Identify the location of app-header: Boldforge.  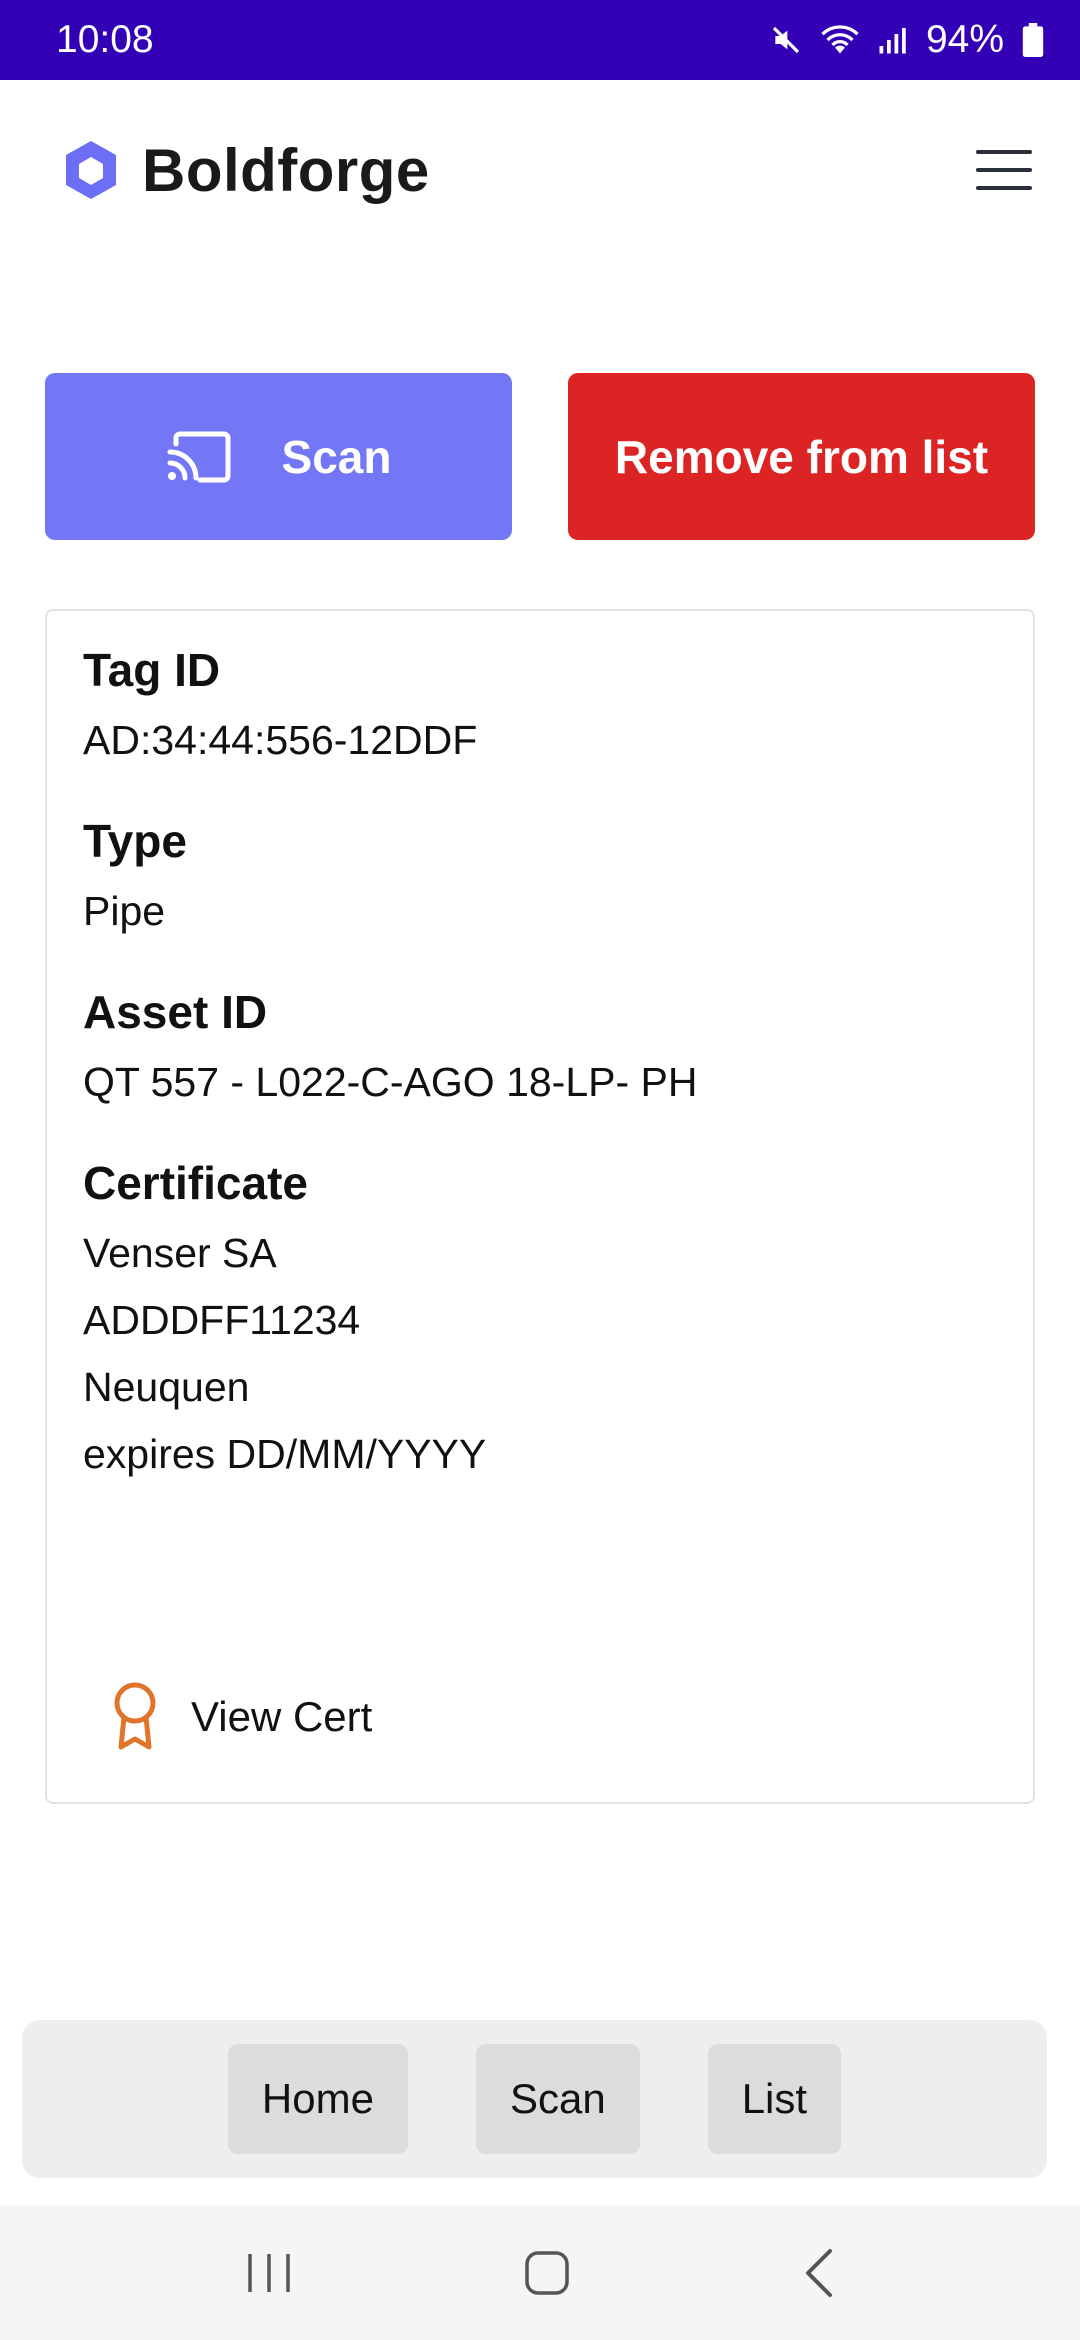
(540, 170).